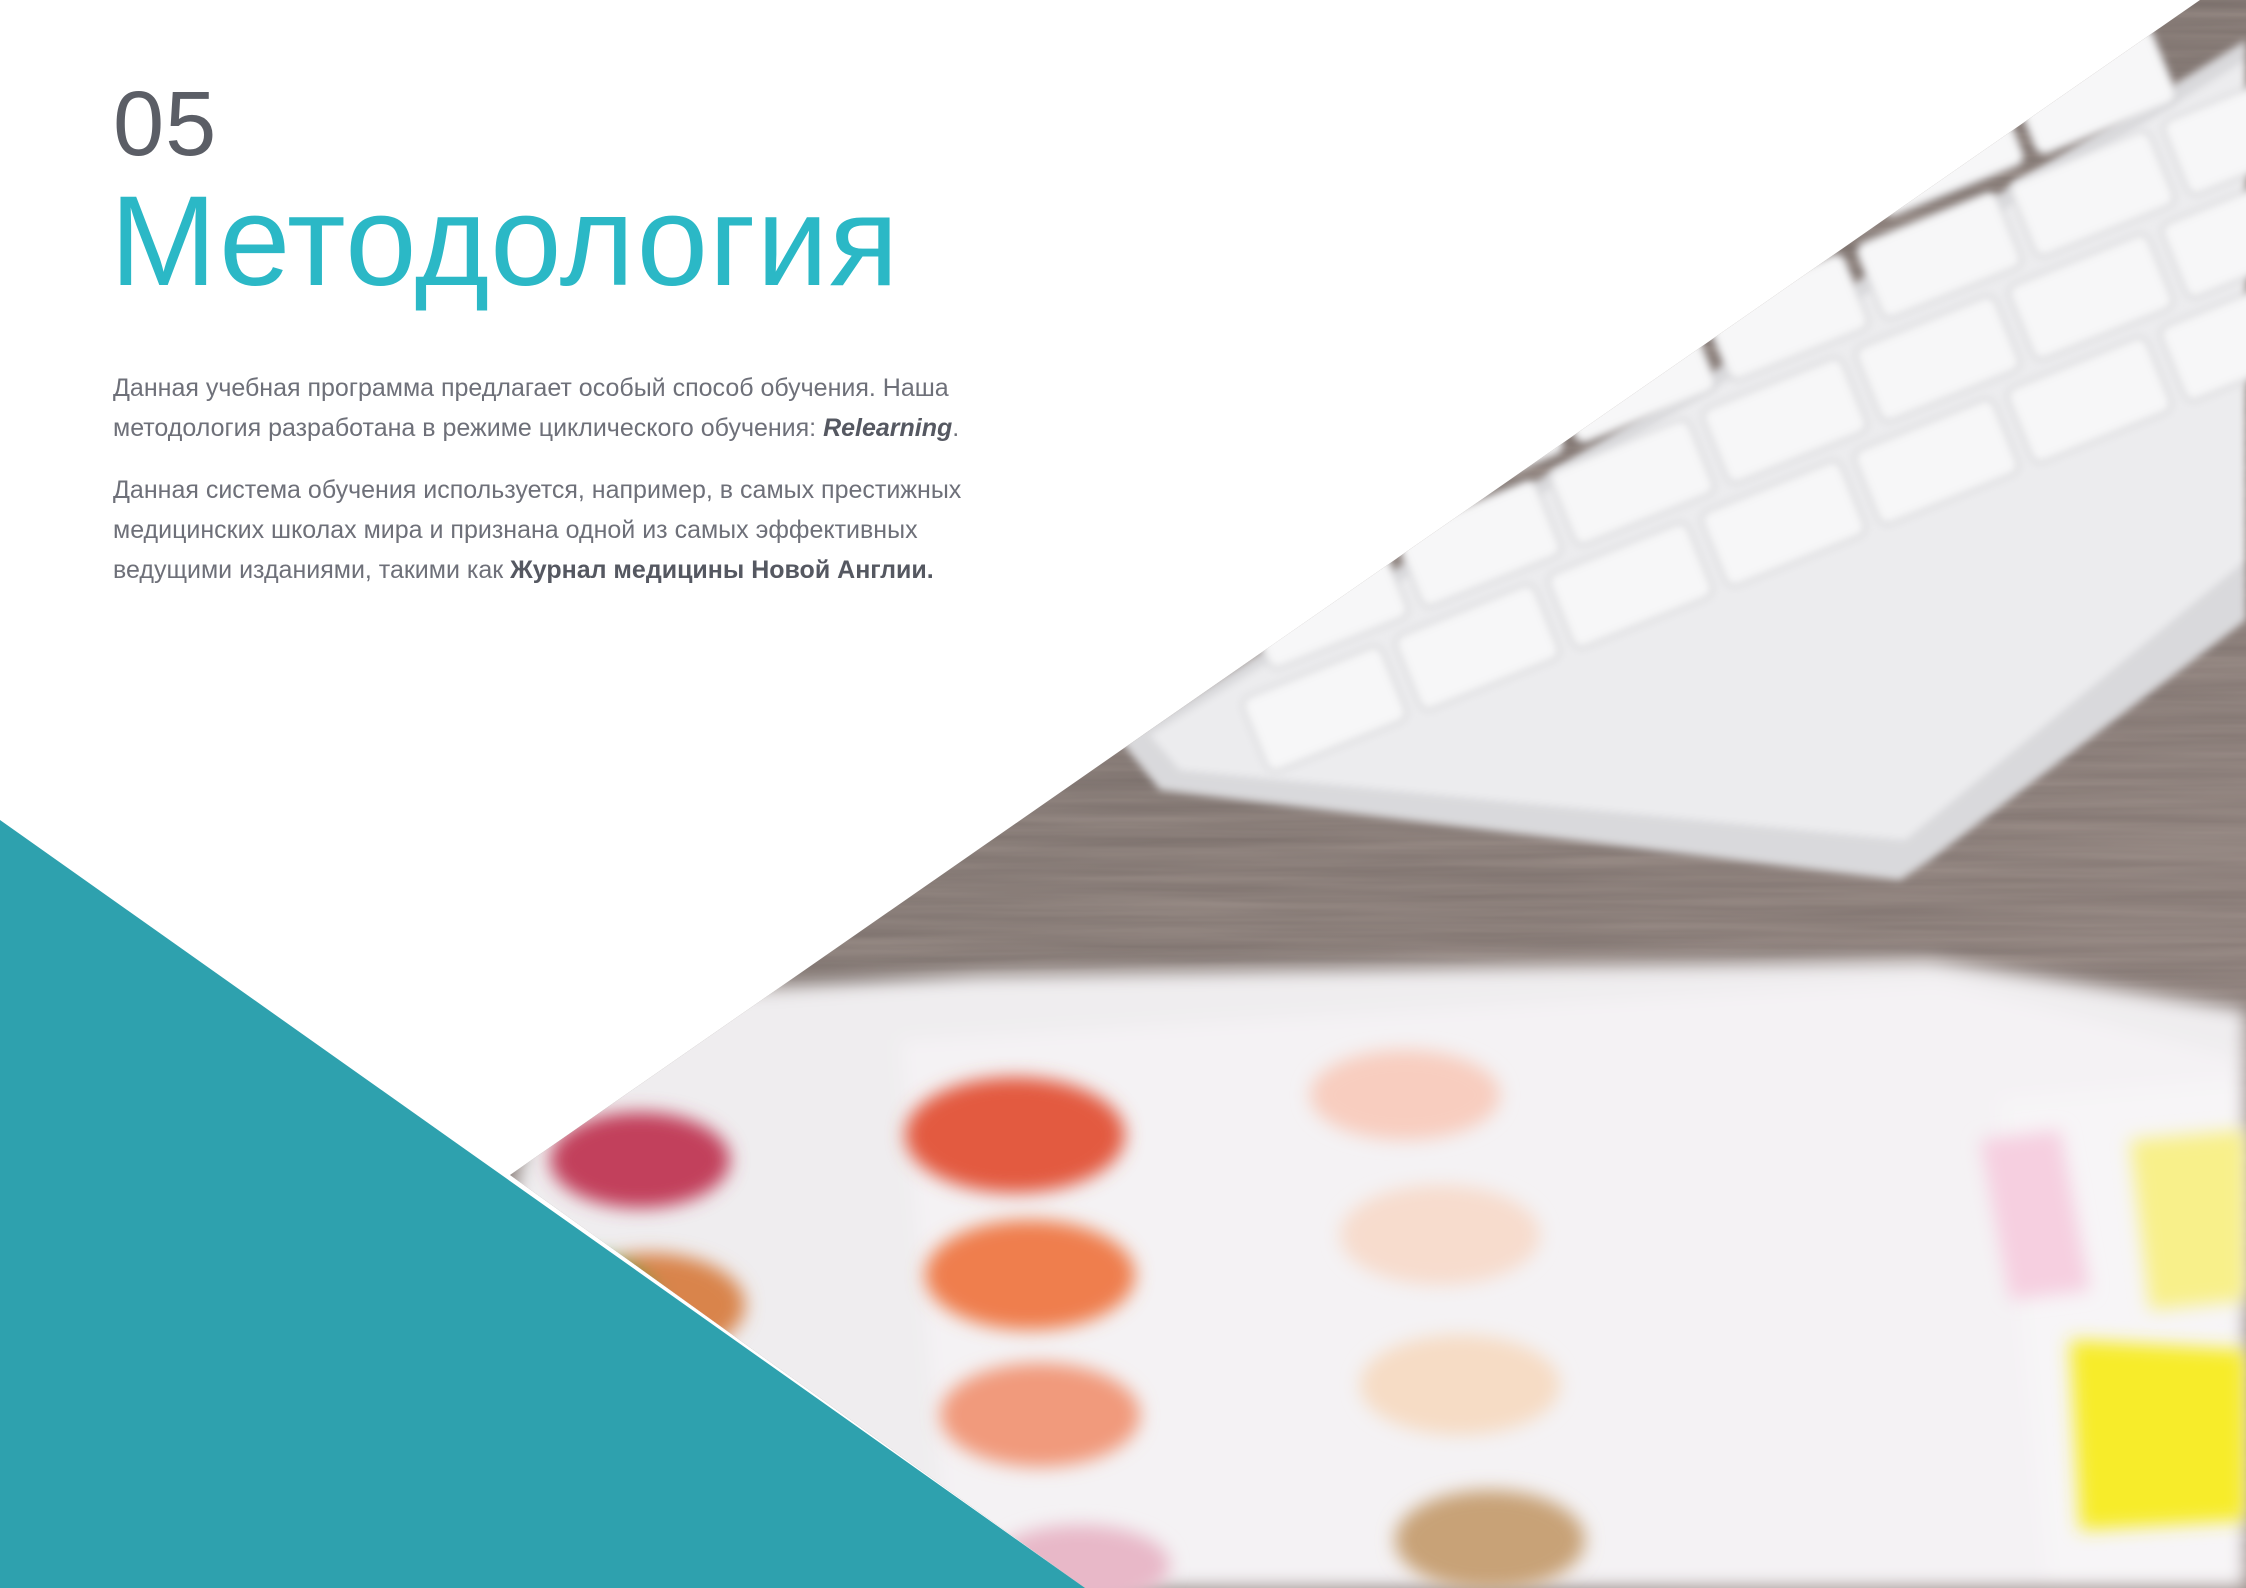 The image size is (2246, 1588). I want to click on chapter-number: 05, so click(165, 124).